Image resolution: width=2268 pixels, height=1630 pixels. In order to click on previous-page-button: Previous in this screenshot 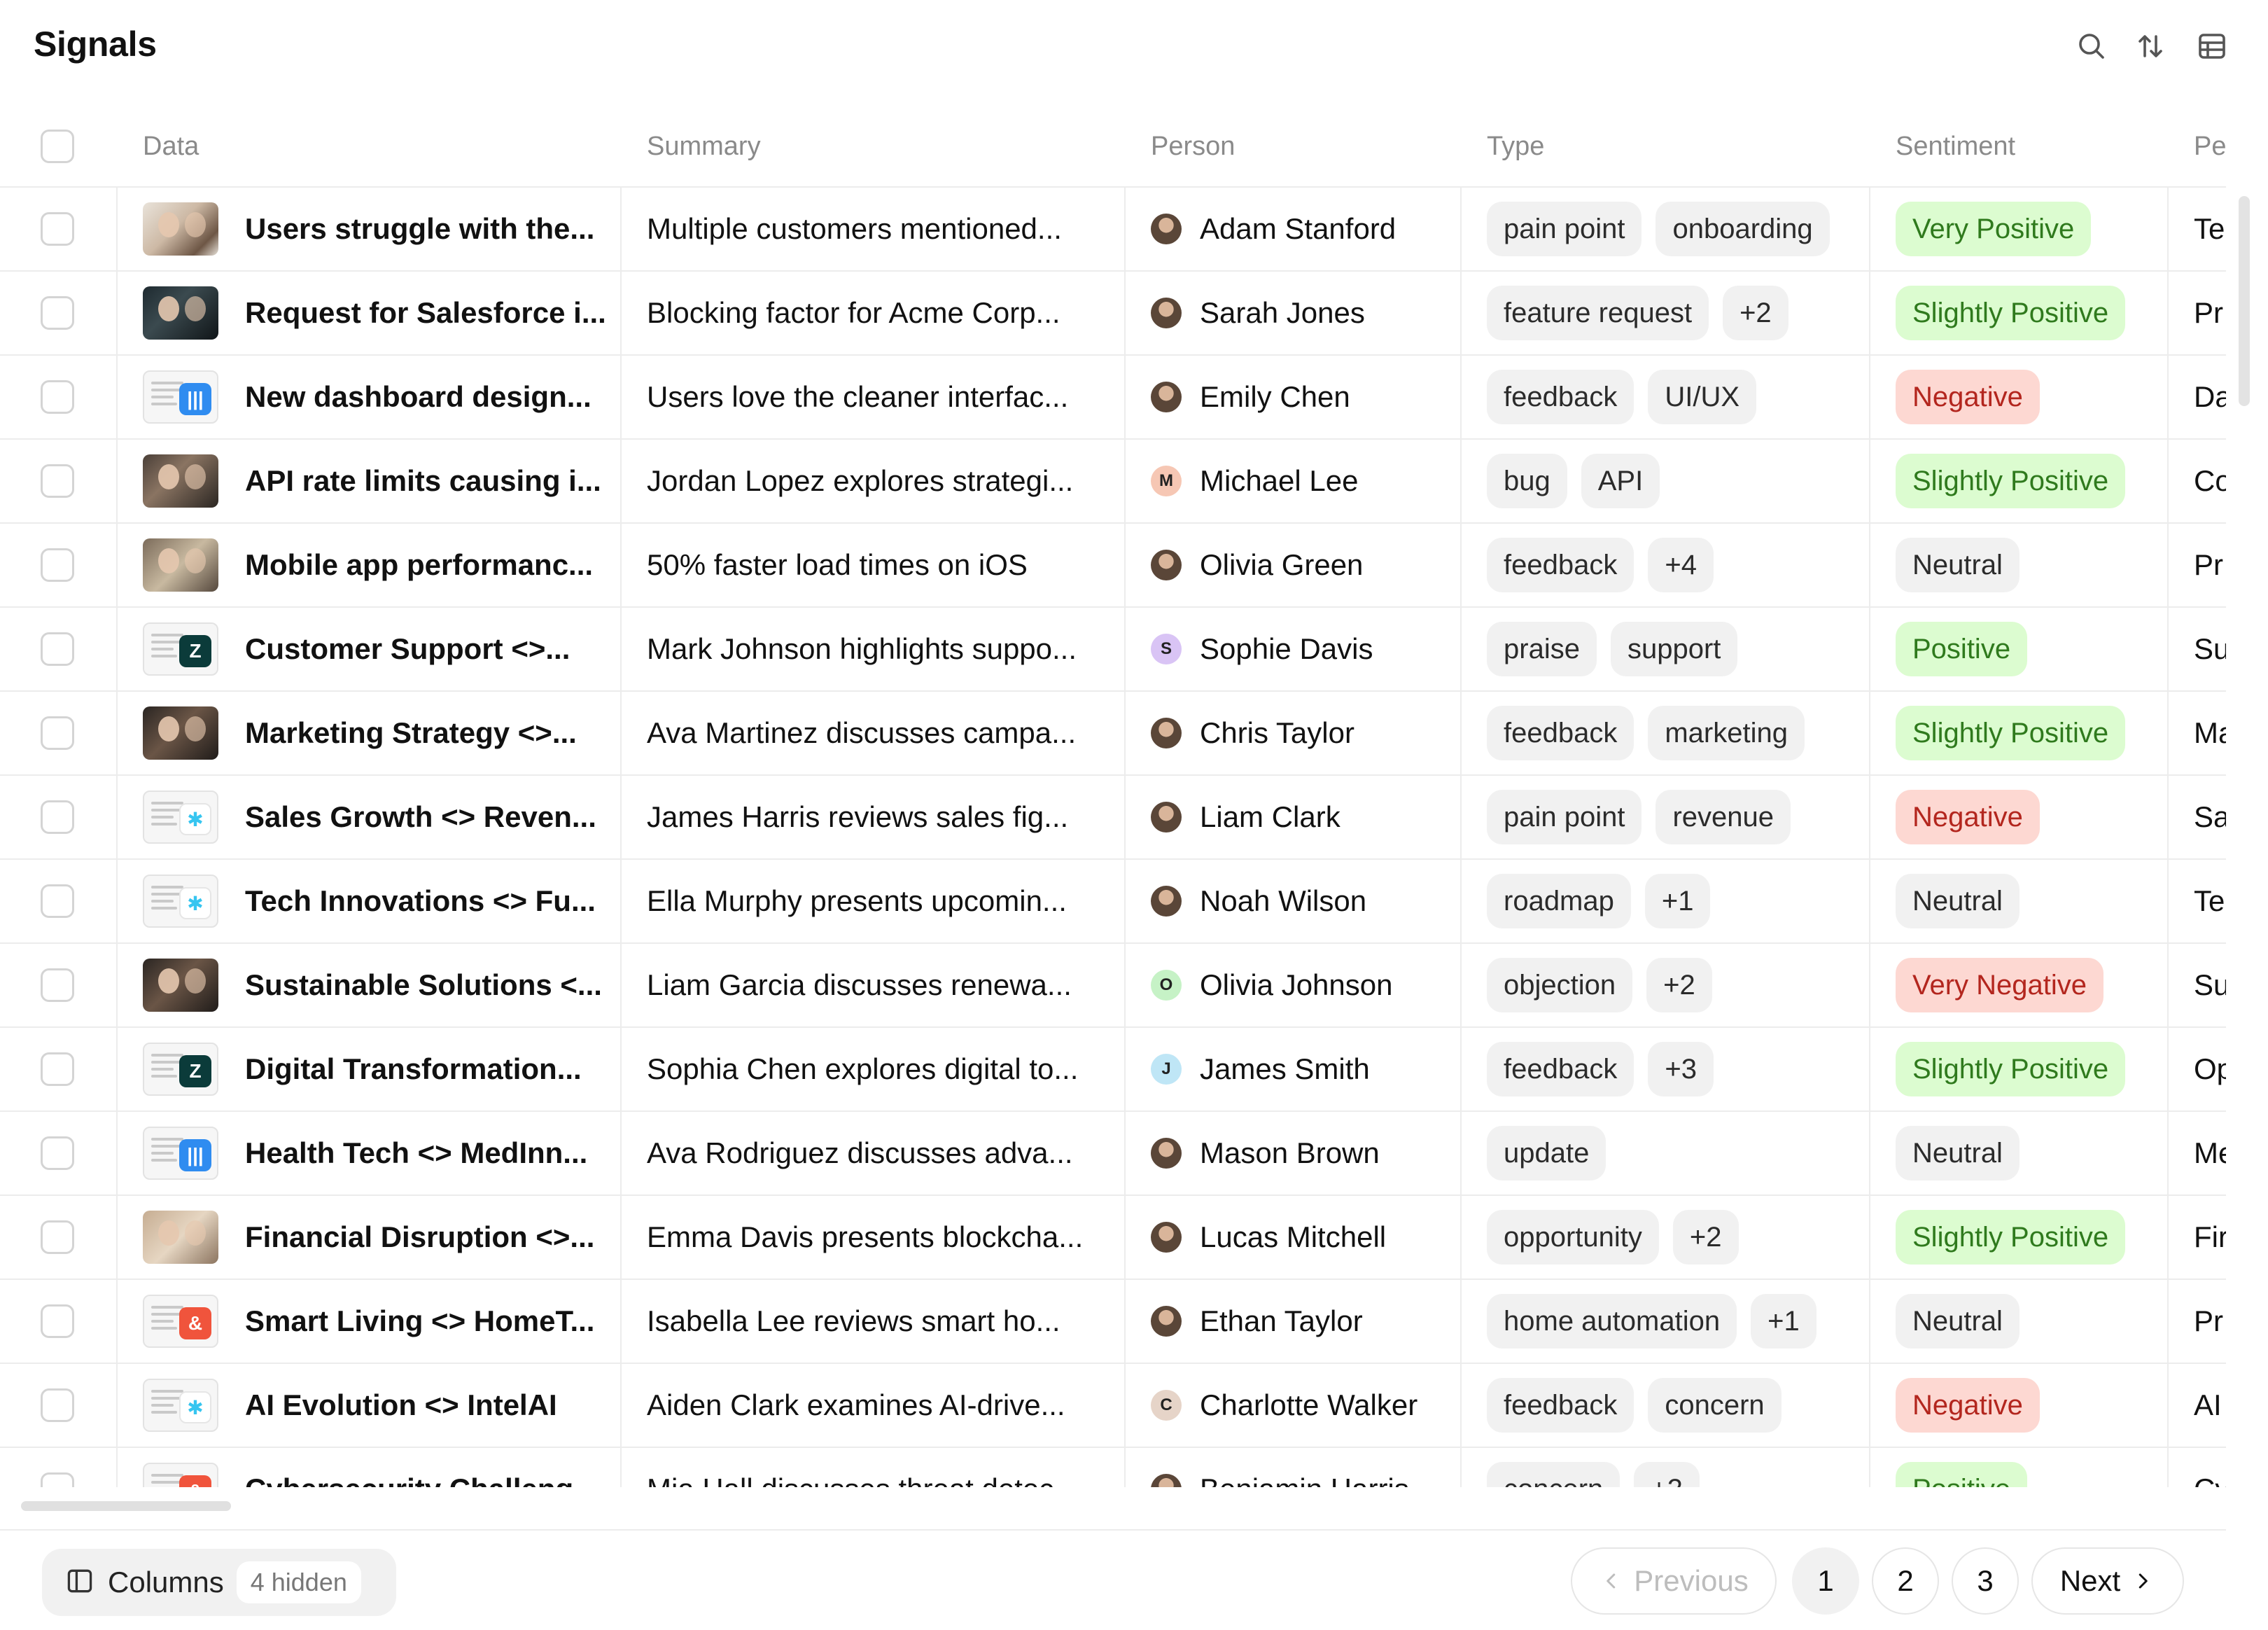, I will do `click(1674, 1581)`.